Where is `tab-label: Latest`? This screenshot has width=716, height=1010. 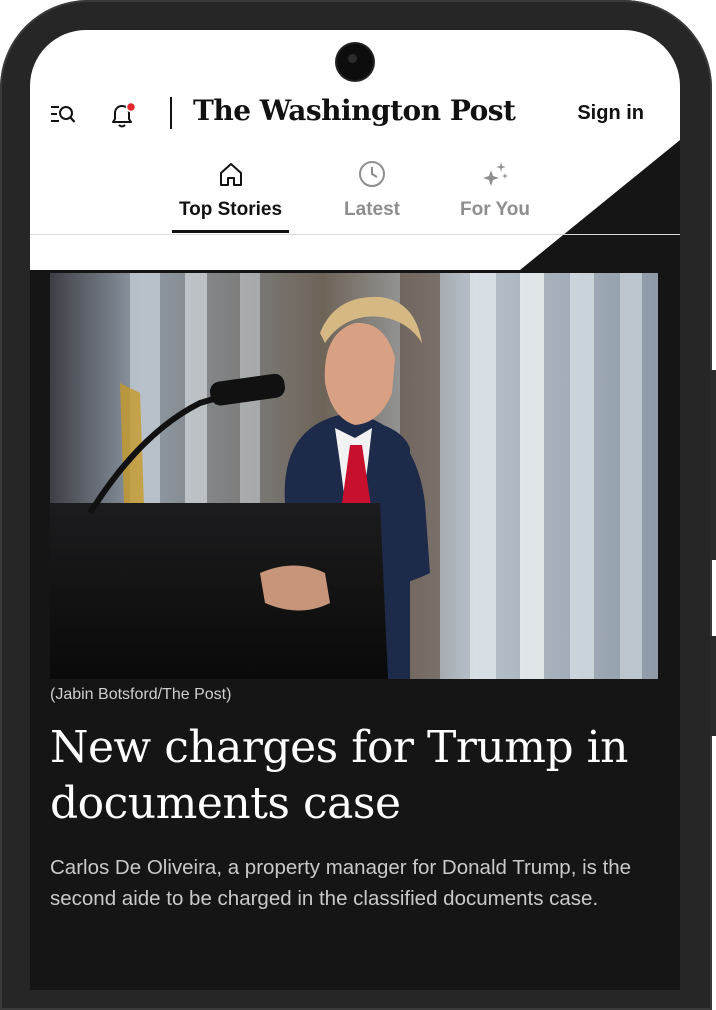
tab-label: Latest is located at coordinates (372, 209).